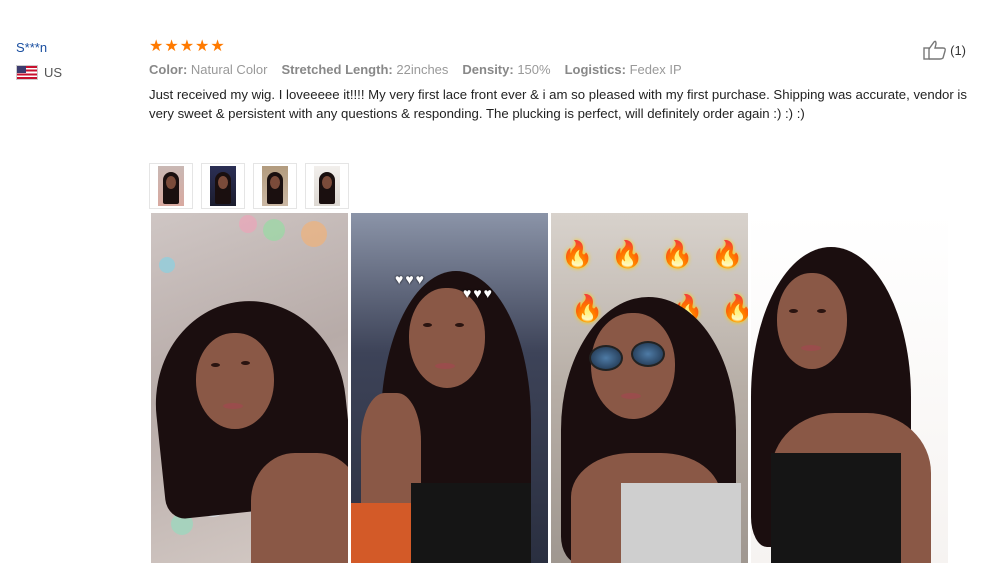  What do you see at coordinates (249, 186) in the screenshot?
I see `photo-thumbnails` at bounding box center [249, 186].